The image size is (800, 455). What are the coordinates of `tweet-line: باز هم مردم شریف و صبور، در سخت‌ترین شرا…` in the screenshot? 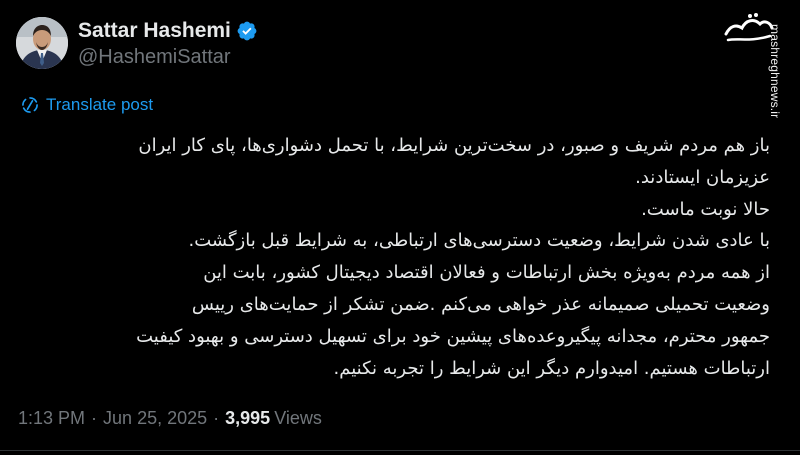 It's located at (454, 145).